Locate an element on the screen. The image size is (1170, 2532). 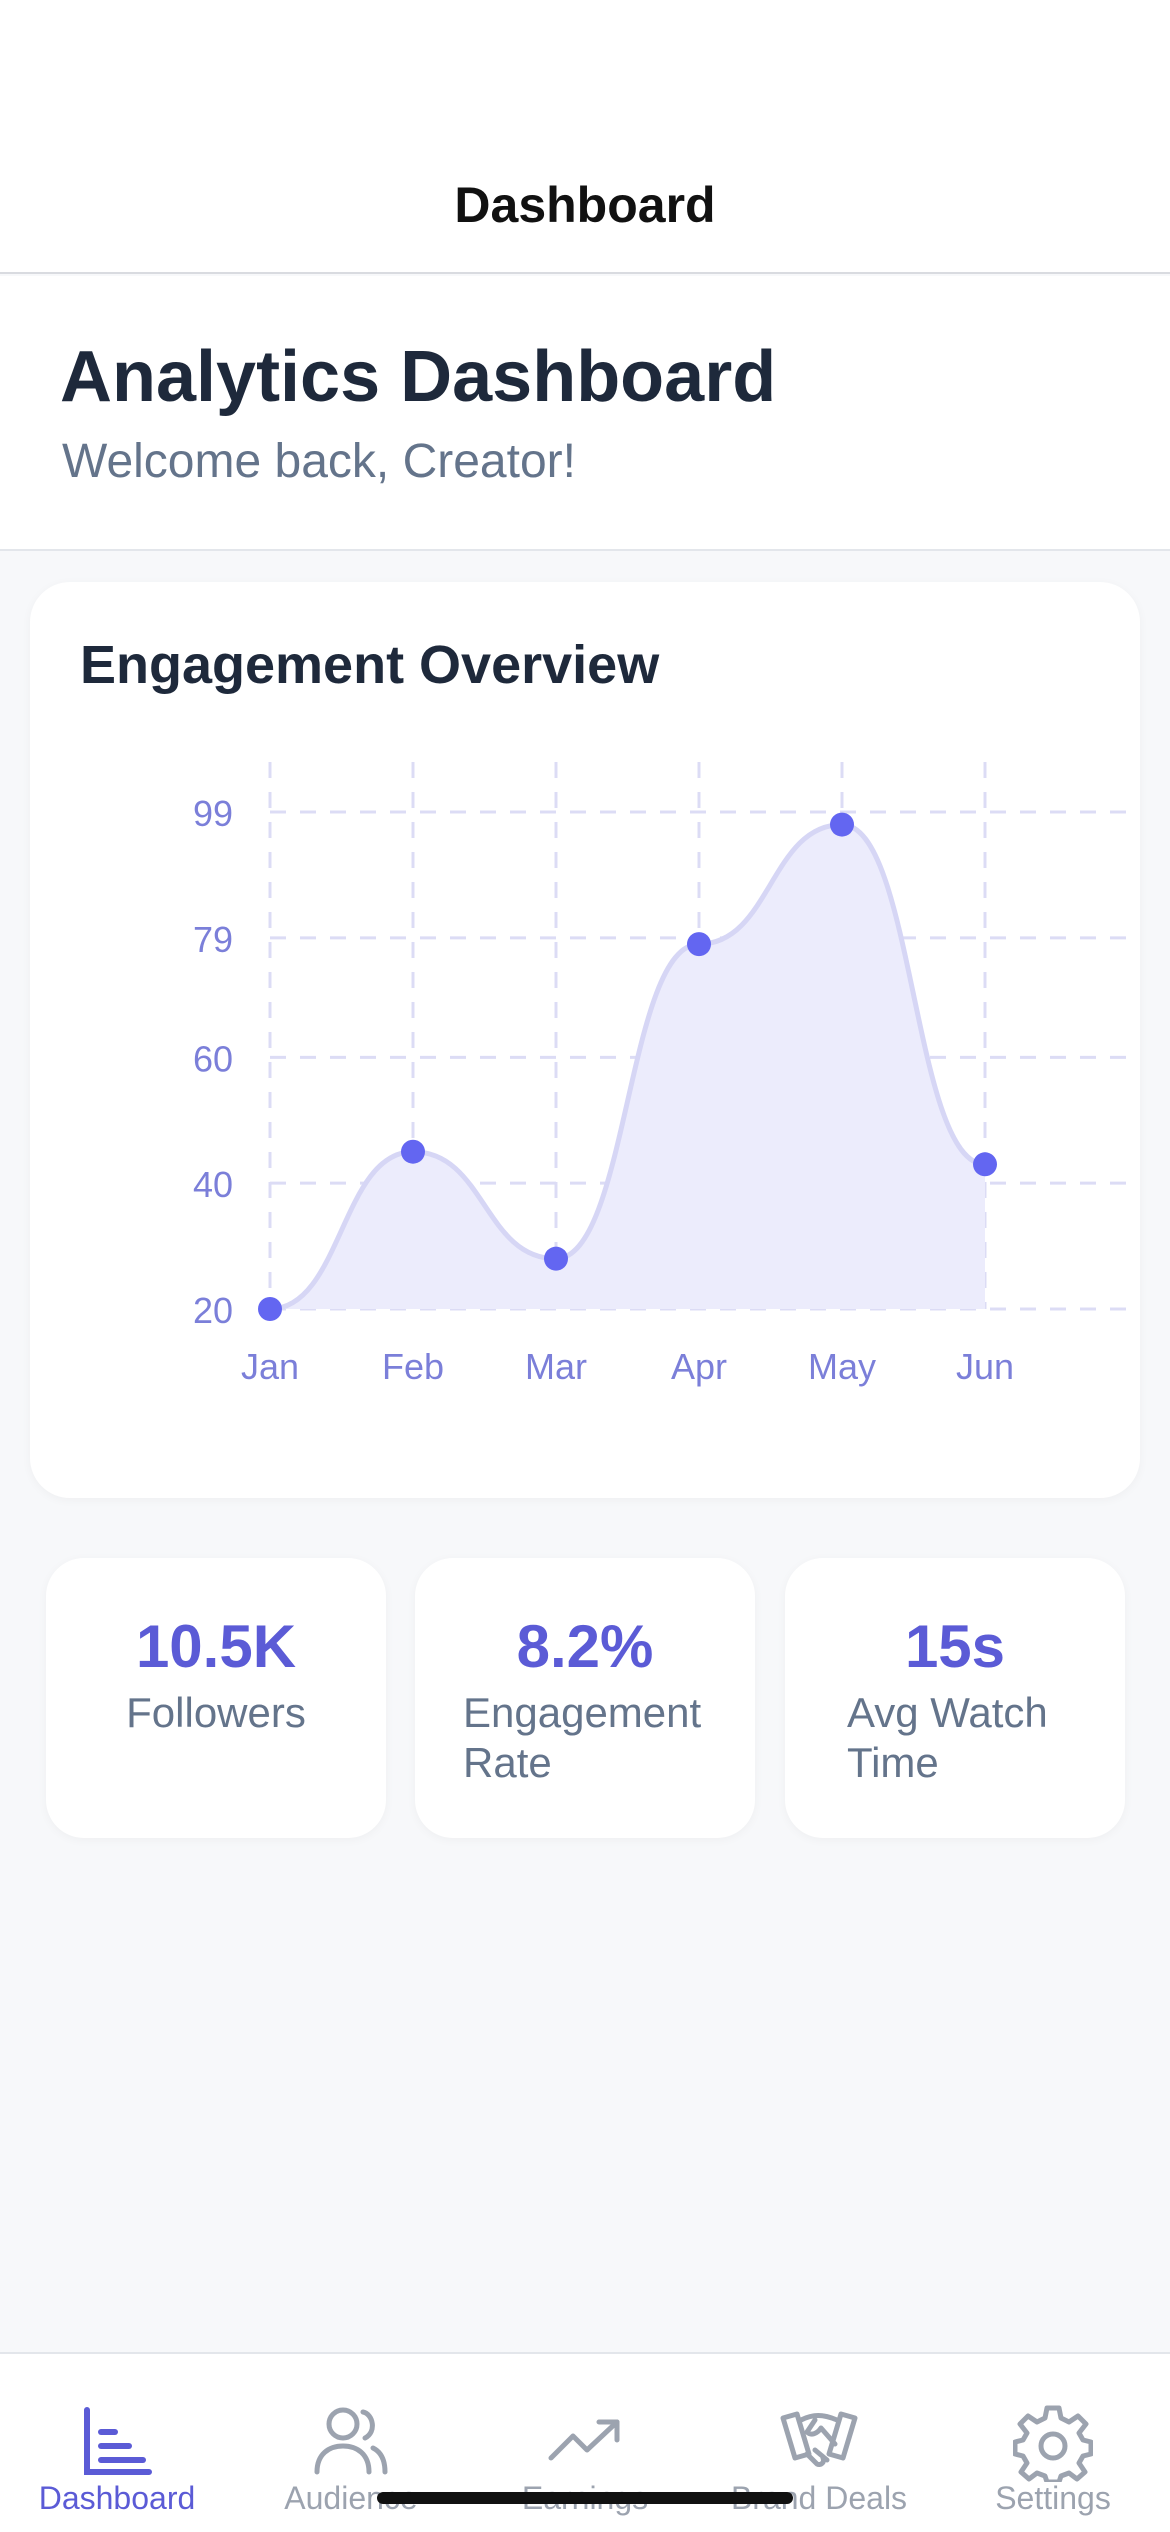
tab-audience: Audience is located at coordinates (351, 2443).